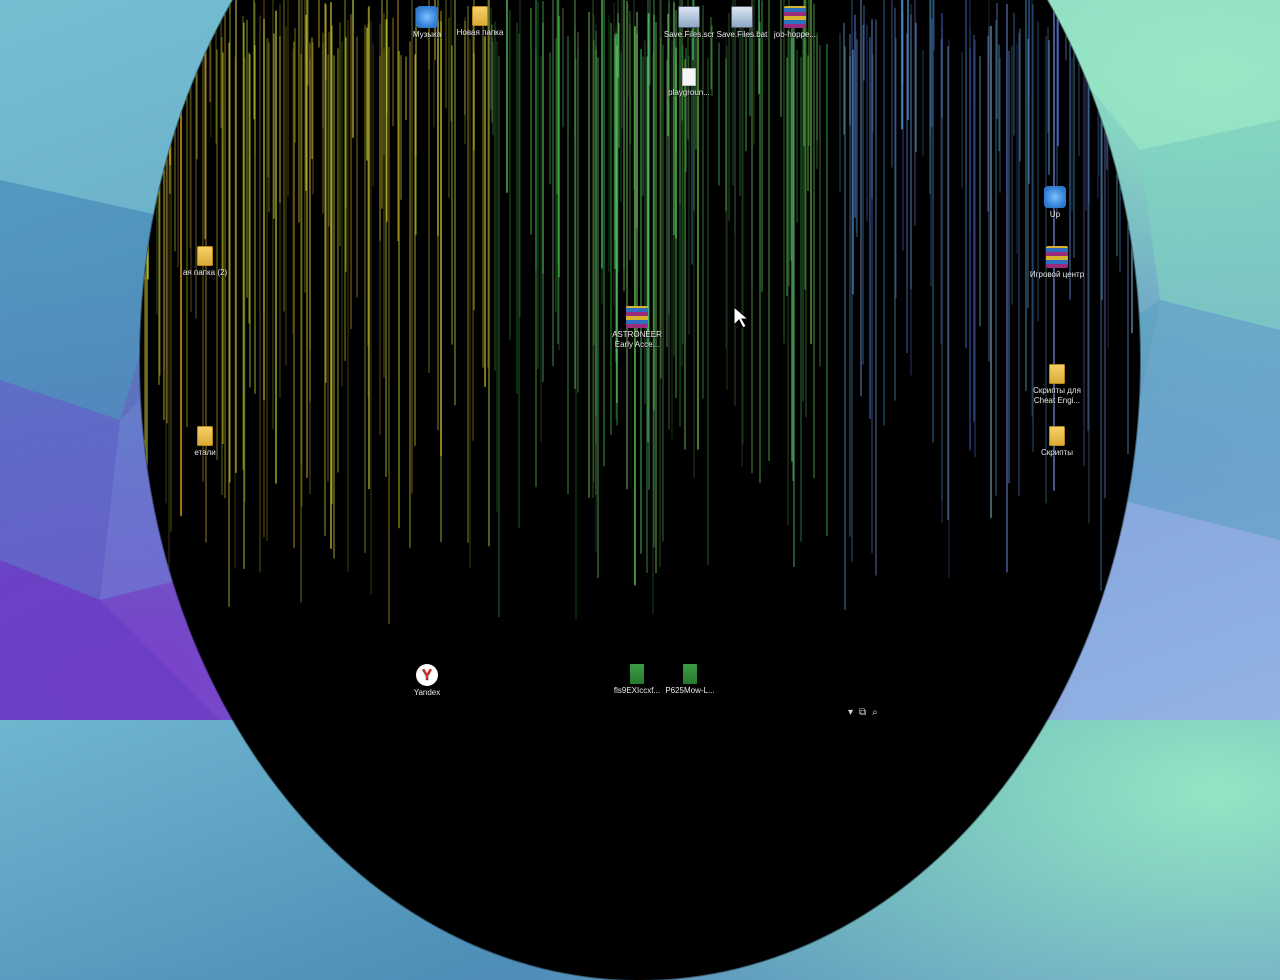 The height and width of the screenshot is (980, 1280). What do you see at coordinates (689, 77) in the screenshot?
I see `document-icon` at bounding box center [689, 77].